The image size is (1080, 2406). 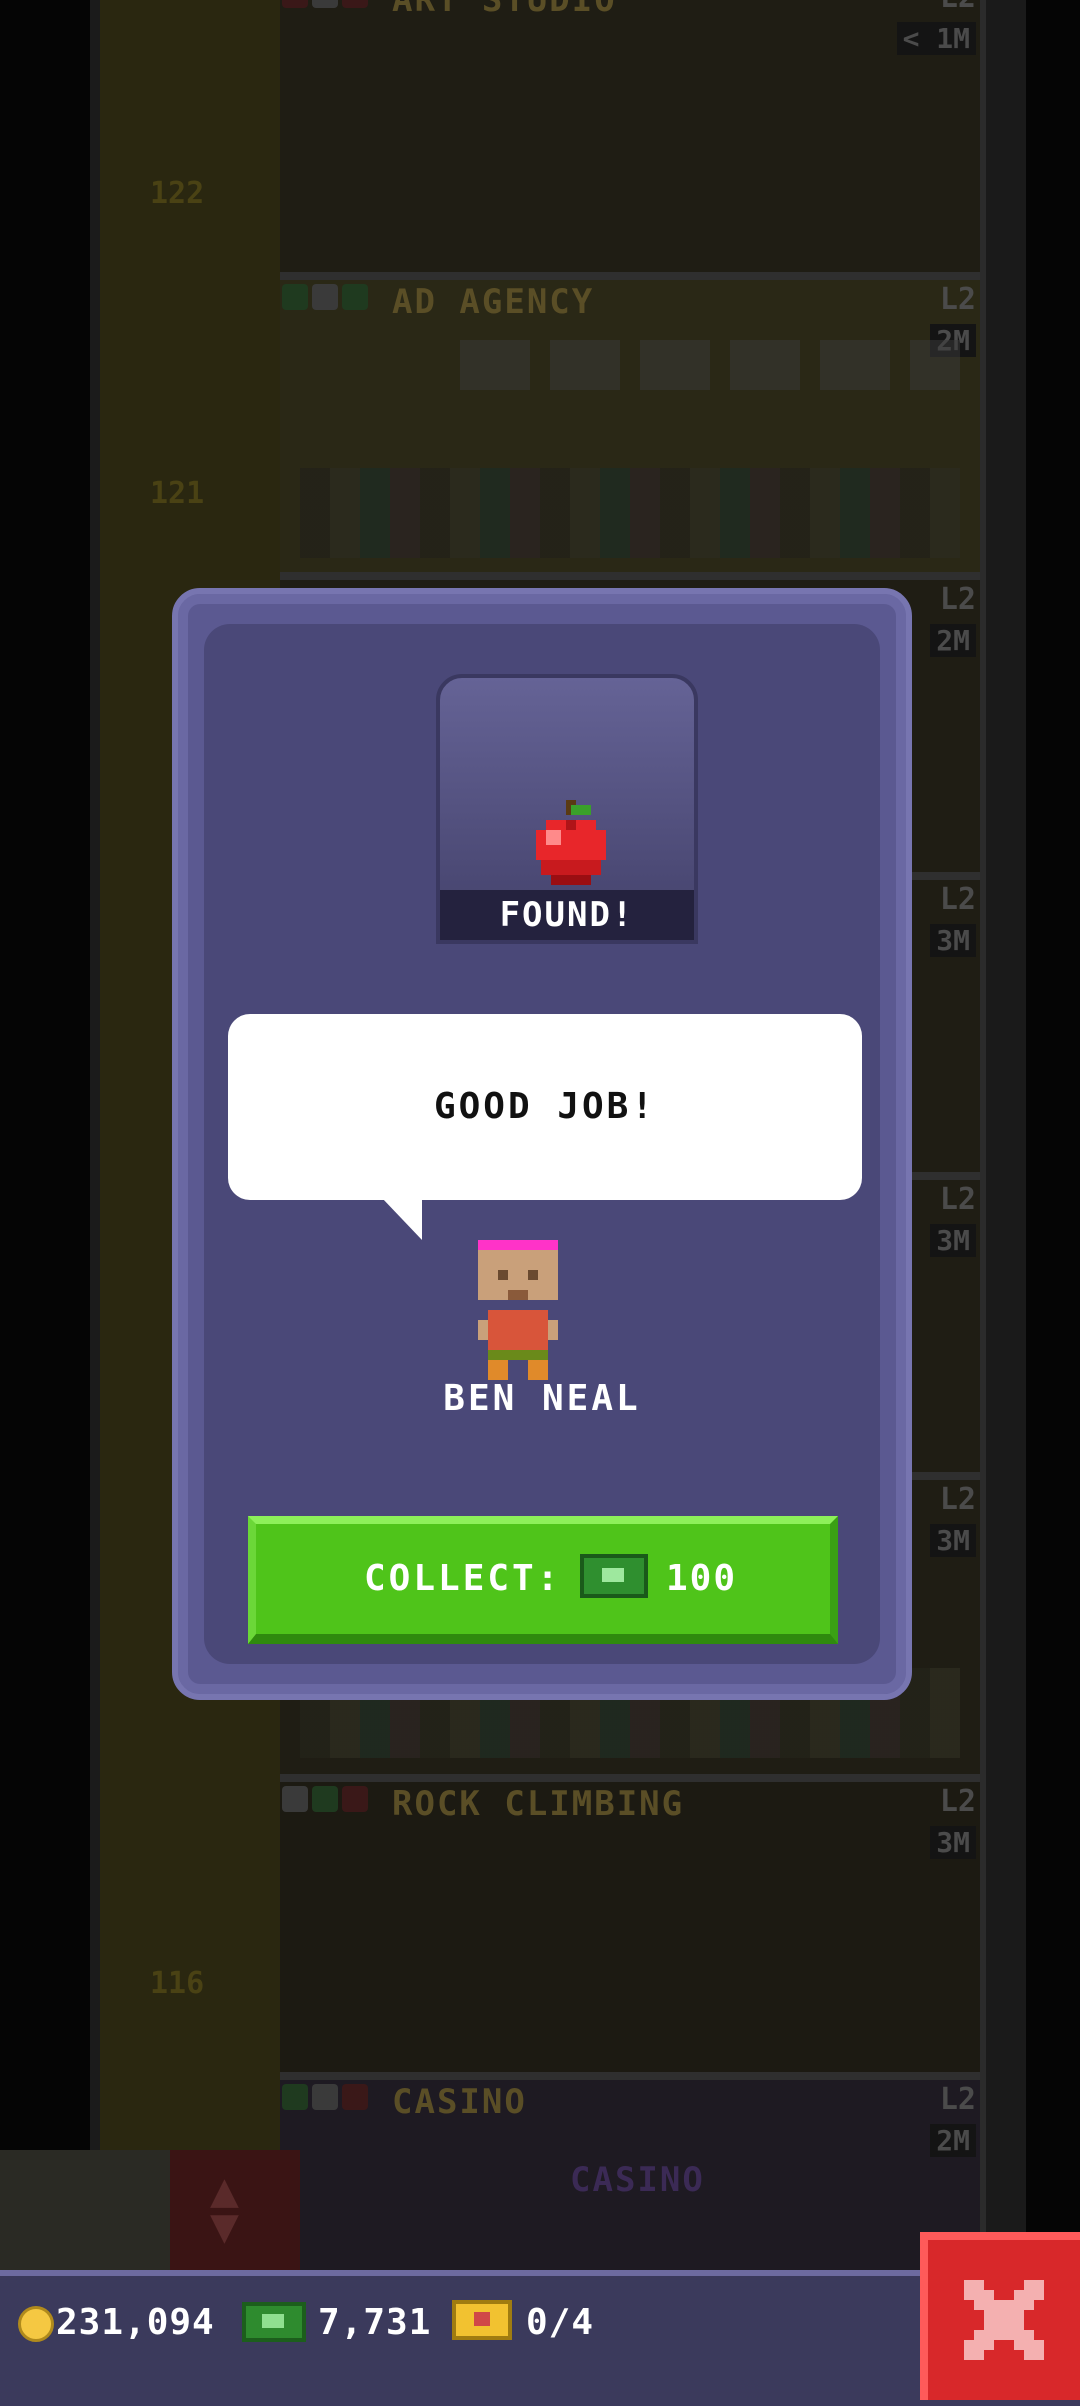 I want to click on collect-amount: 100, so click(x=702, y=1578).